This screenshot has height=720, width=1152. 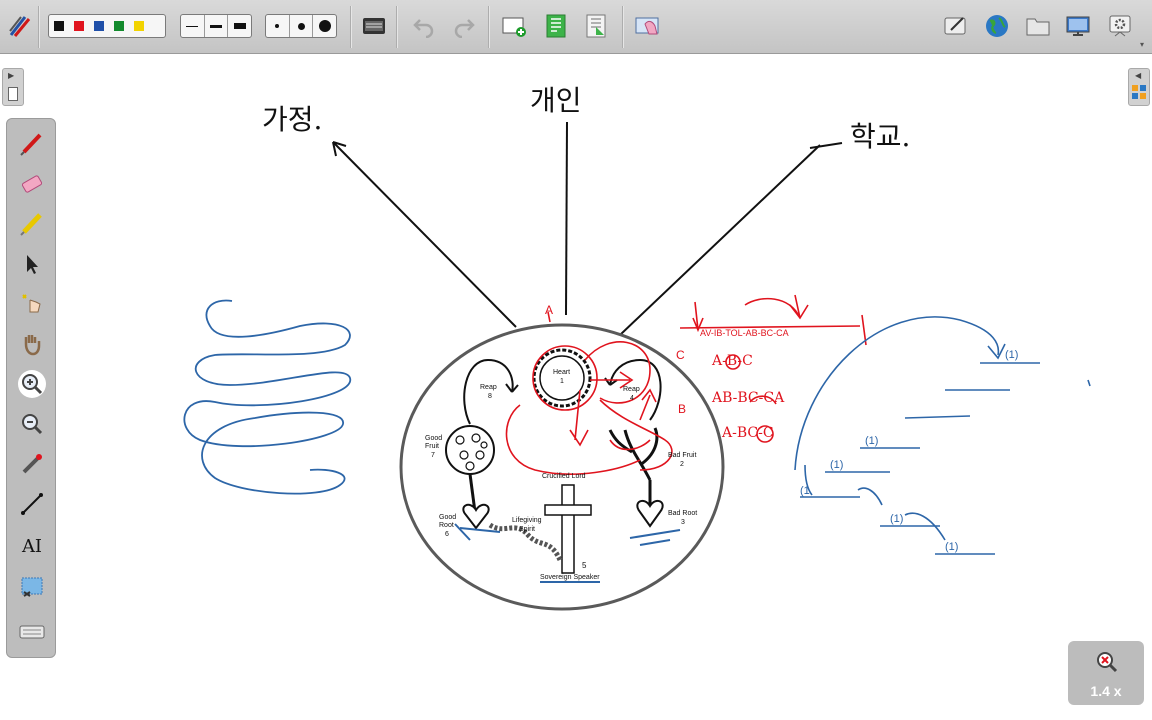 What do you see at coordinates (648, 26) in the screenshot?
I see `screen-capture-icon` at bounding box center [648, 26].